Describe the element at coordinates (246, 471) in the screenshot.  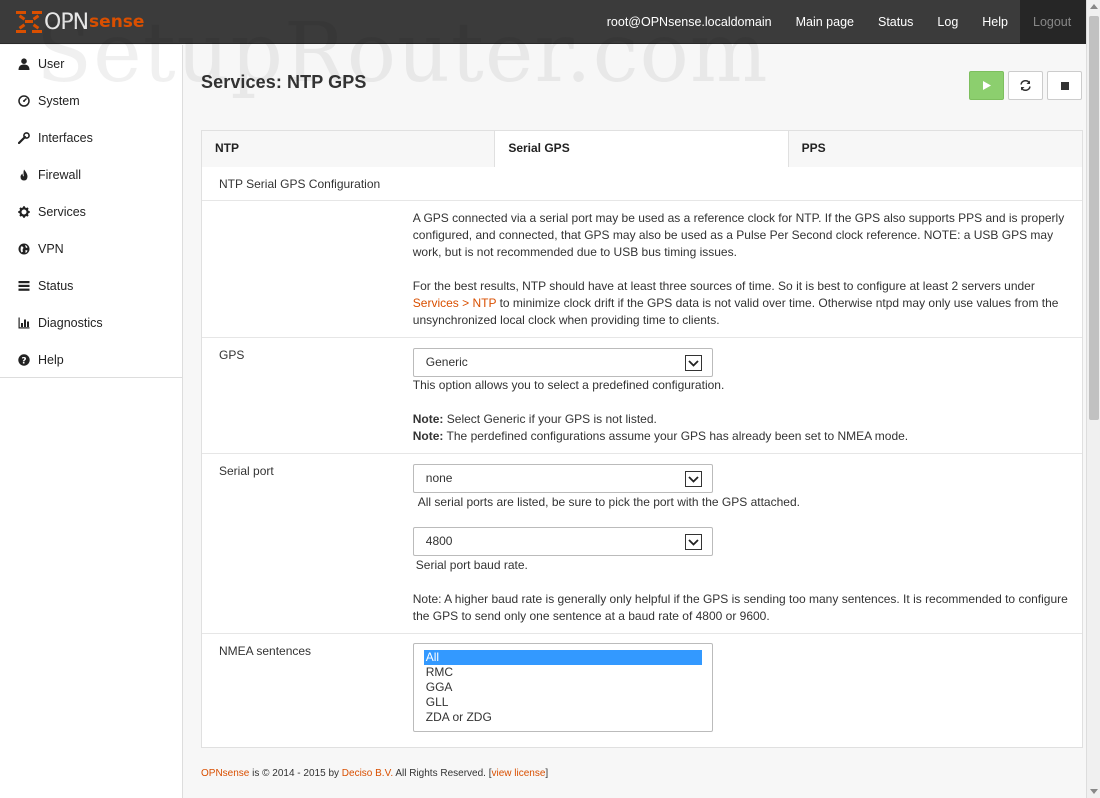
I see `serial-port-label: Serial port` at that location.